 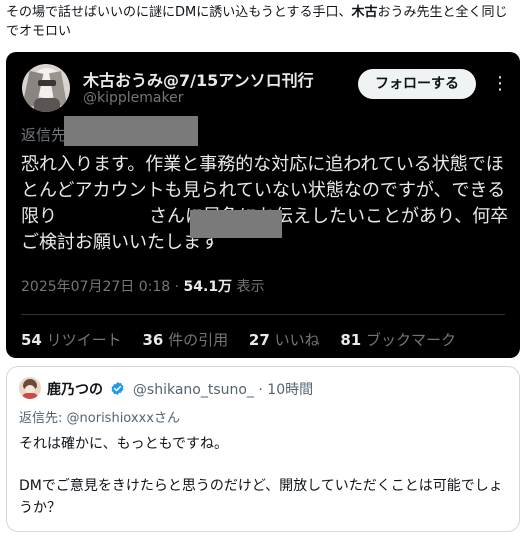 What do you see at coordinates (364, 12) in the screenshot?
I see `caption-bold-name: 木古` at bounding box center [364, 12].